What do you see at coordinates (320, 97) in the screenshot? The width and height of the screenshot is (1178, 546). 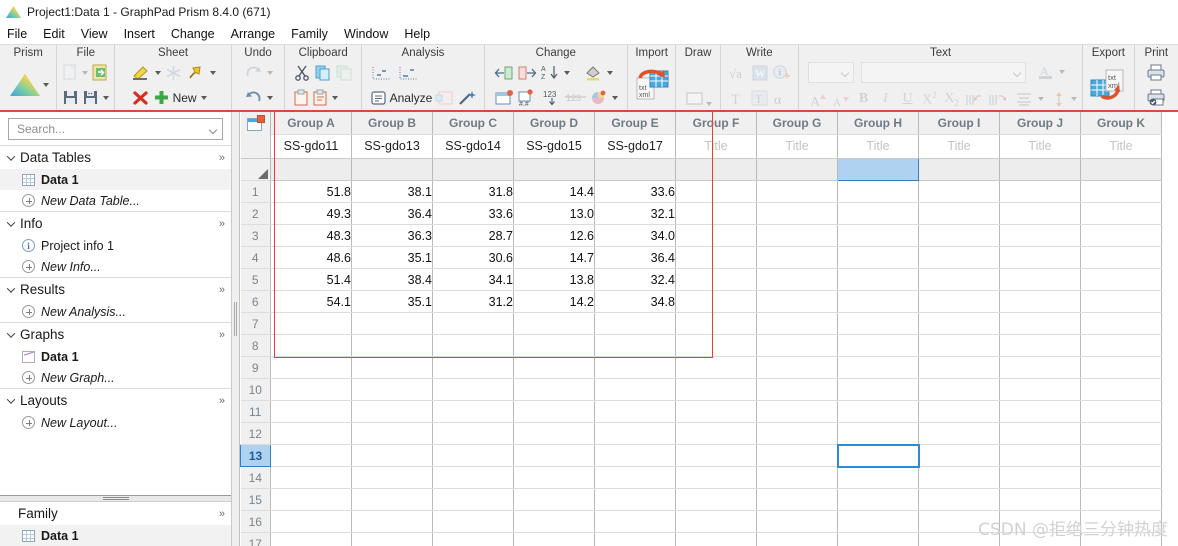 I see `paste-special-icon` at bounding box center [320, 97].